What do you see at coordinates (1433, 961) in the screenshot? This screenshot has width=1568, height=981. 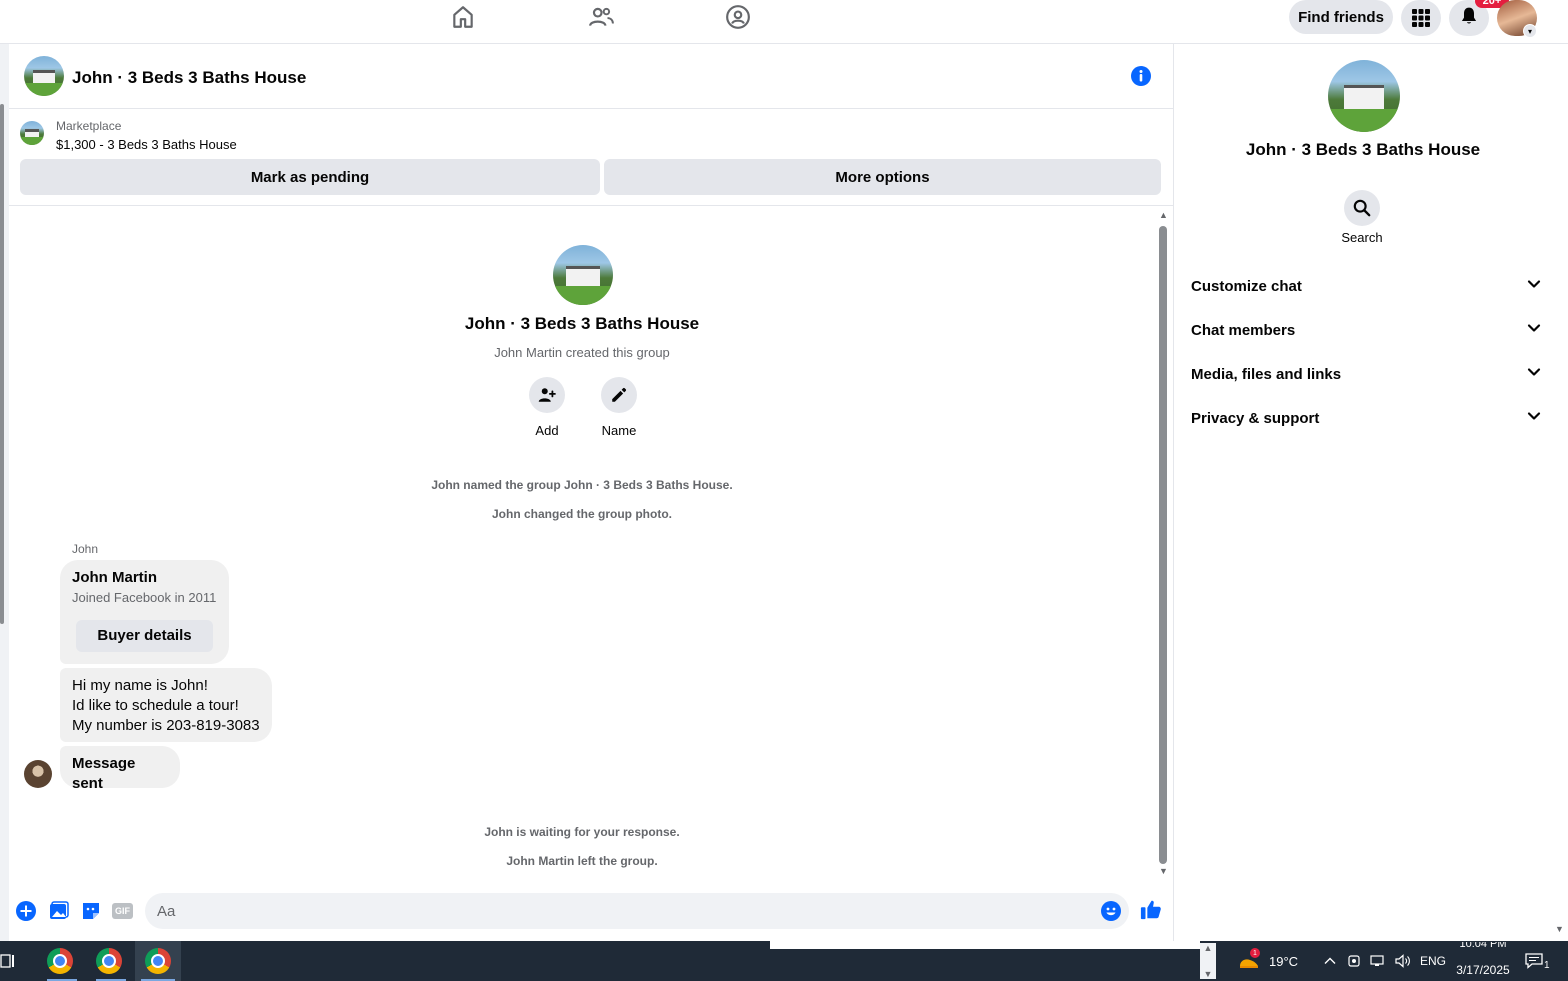 I see `language-indicator: ENG` at bounding box center [1433, 961].